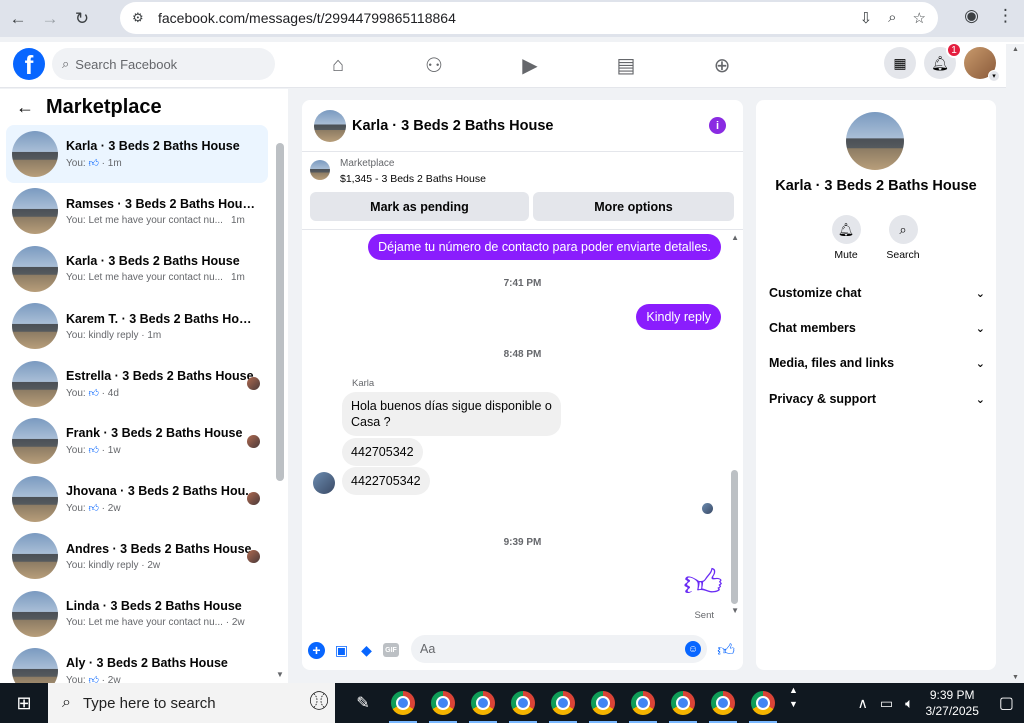  Describe the element at coordinates (24, 703) in the screenshot. I see `windows-start-icon: ⊞` at that location.